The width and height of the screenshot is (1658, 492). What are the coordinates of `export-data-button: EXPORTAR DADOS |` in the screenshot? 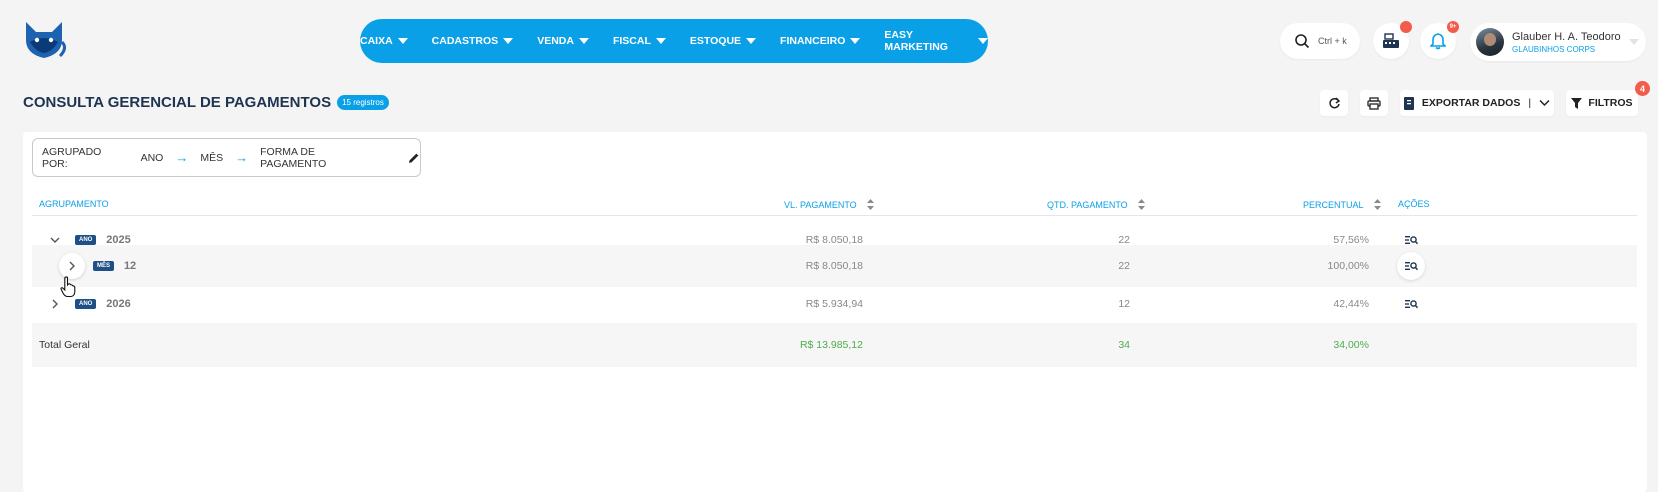 It's located at (1477, 103).